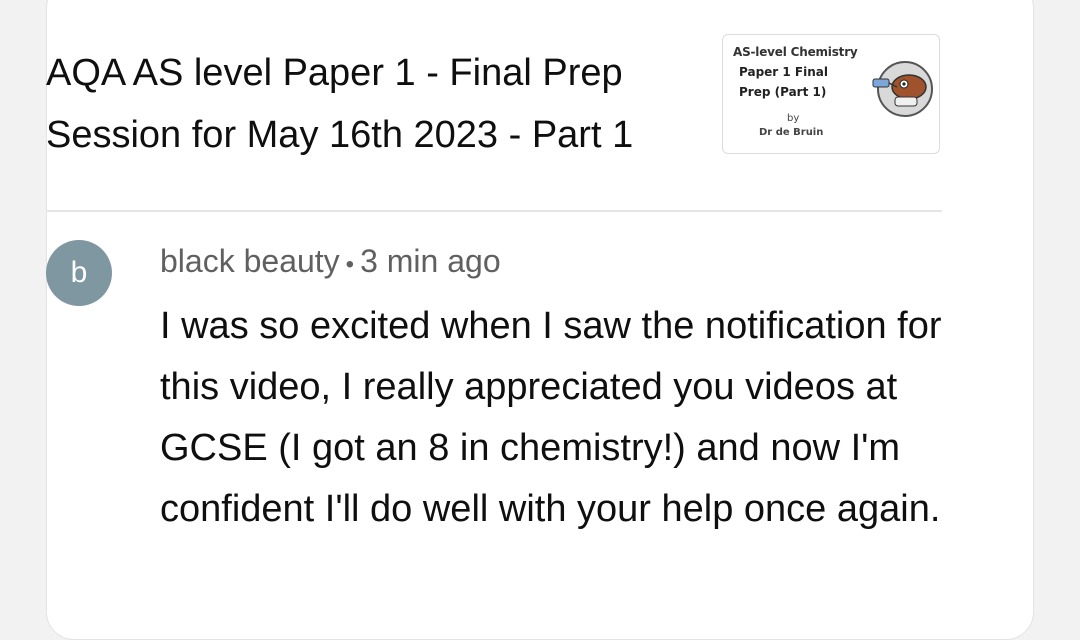  I want to click on thumbnail-text-line3: Prep (Part 1), so click(783, 92).